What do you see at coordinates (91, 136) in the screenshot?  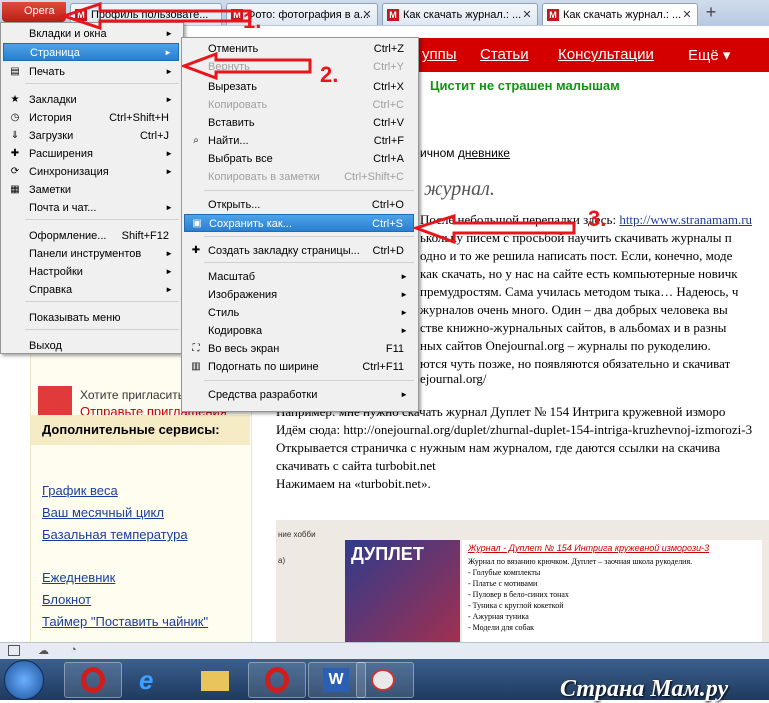 I see `main-menu-item-5: ⇓ Загрузки Ctrl+J` at bounding box center [91, 136].